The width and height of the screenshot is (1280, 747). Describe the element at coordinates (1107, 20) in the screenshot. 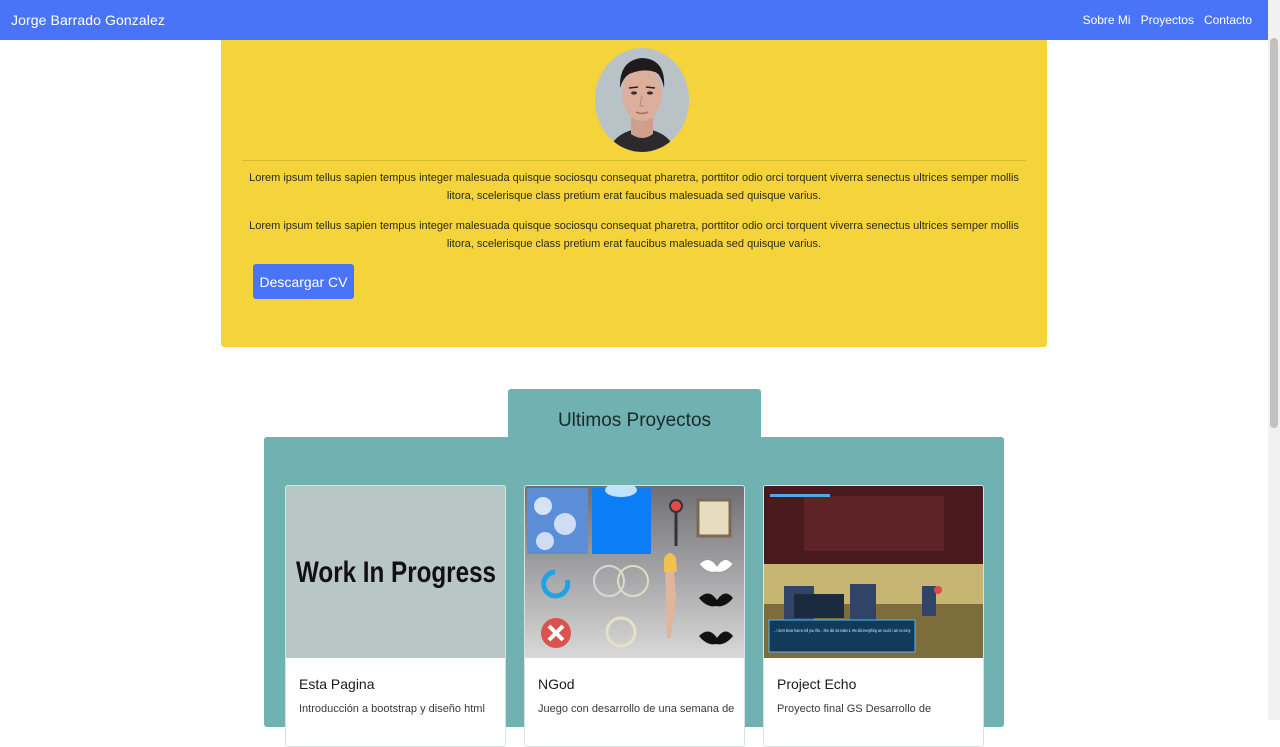

I see `nav-link-sobre-mi: Sobre Mi` at that location.